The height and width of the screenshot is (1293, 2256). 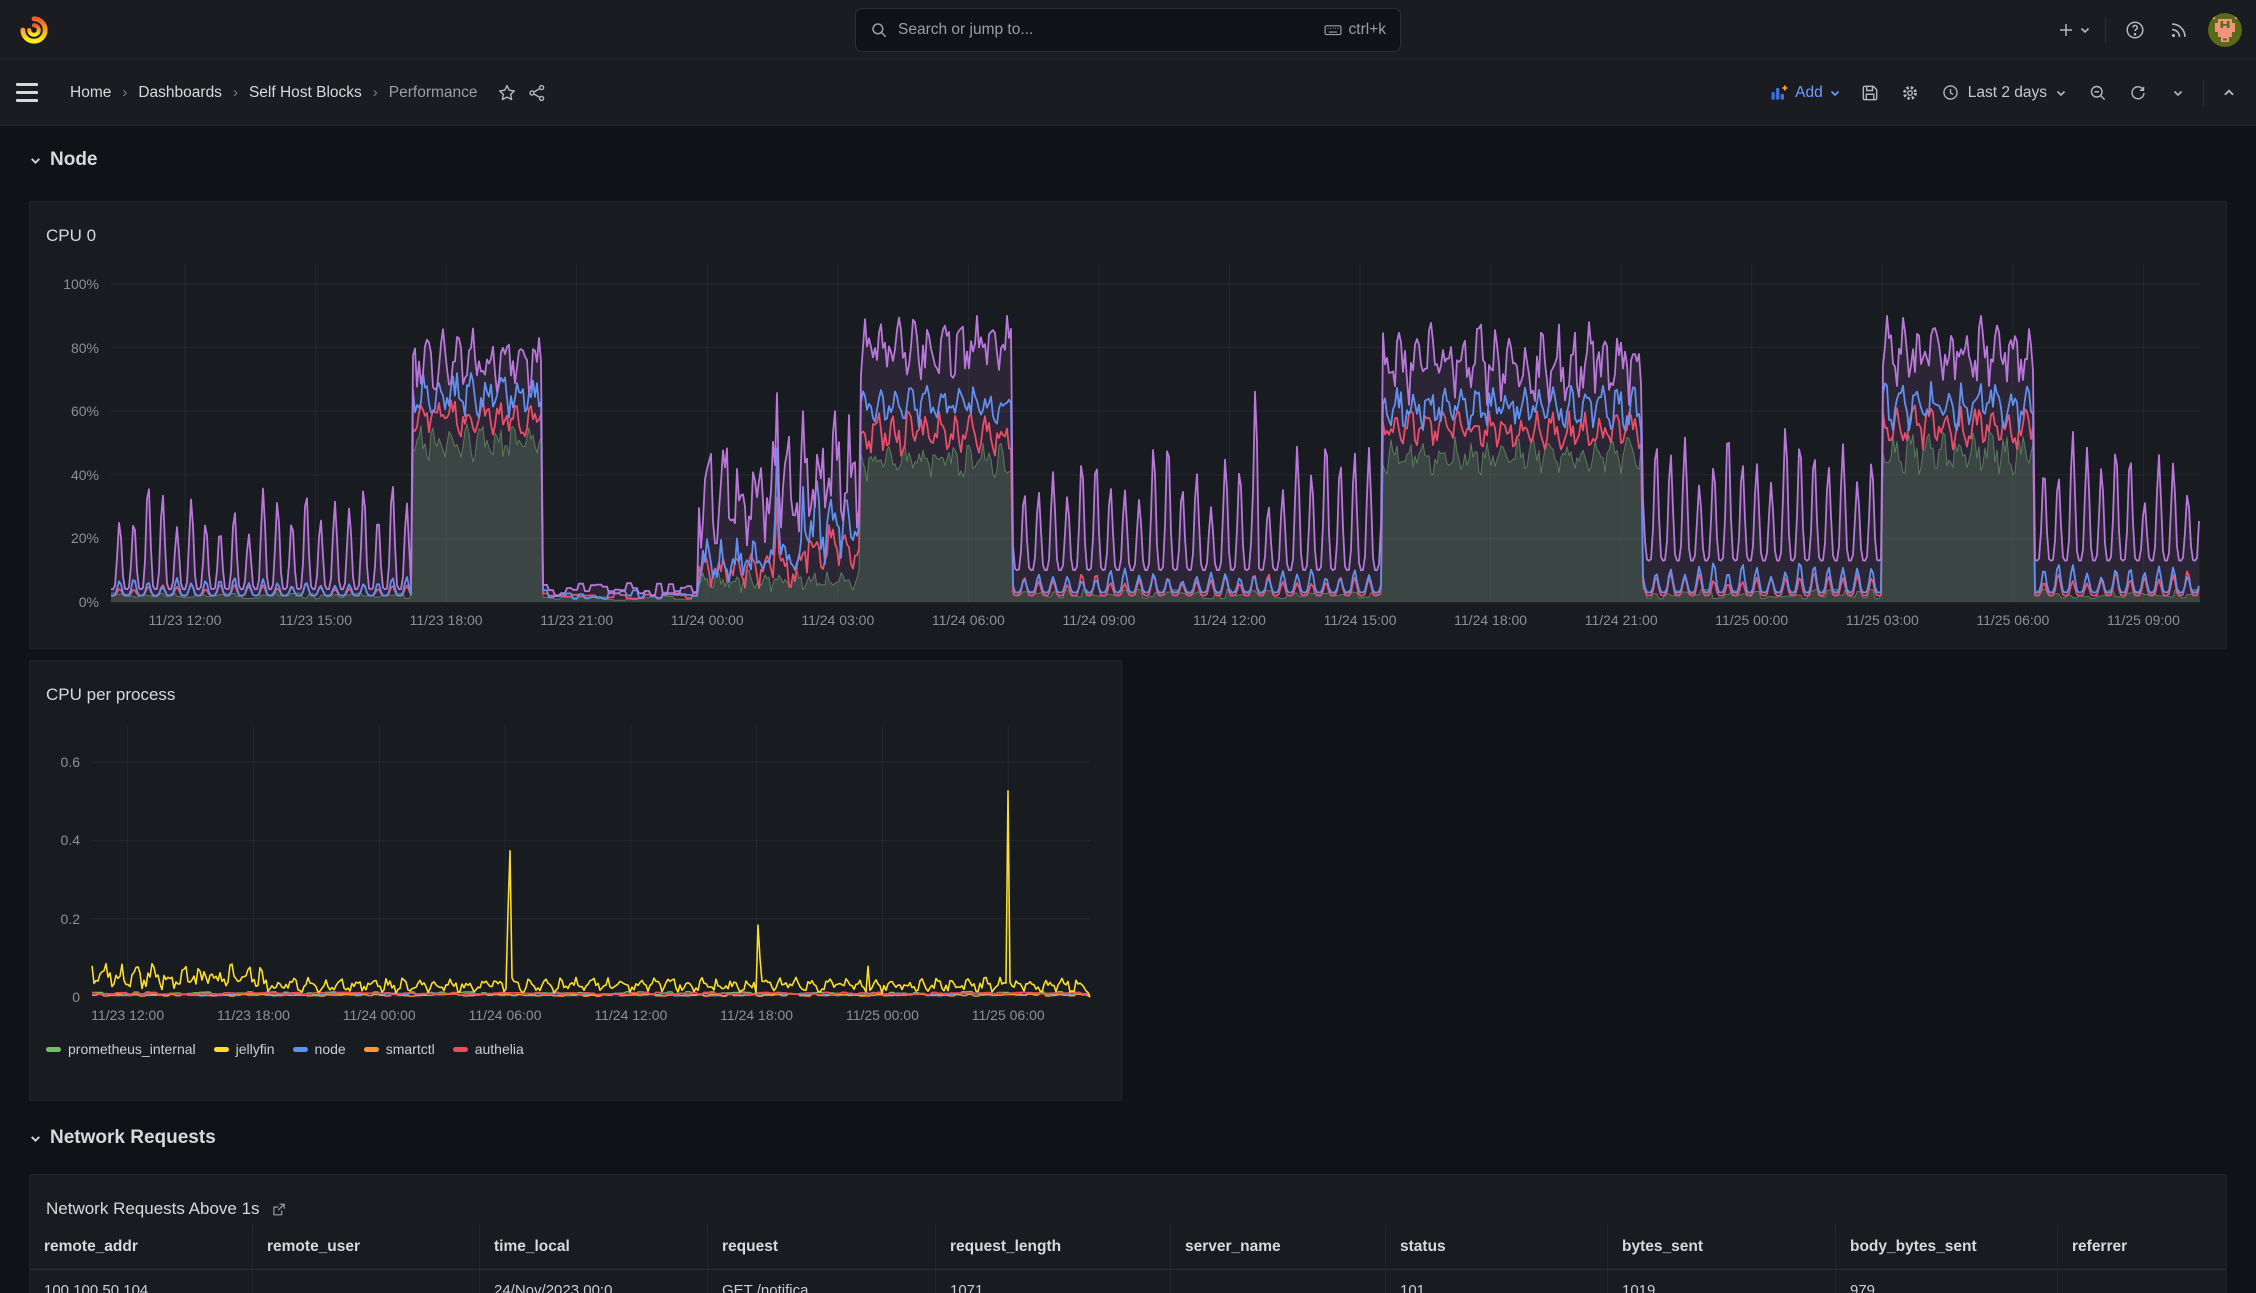 What do you see at coordinates (1099, 620) in the screenshot?
I see `x-tick-label: 11/24 09:00` at bounding box center [1099, 620].